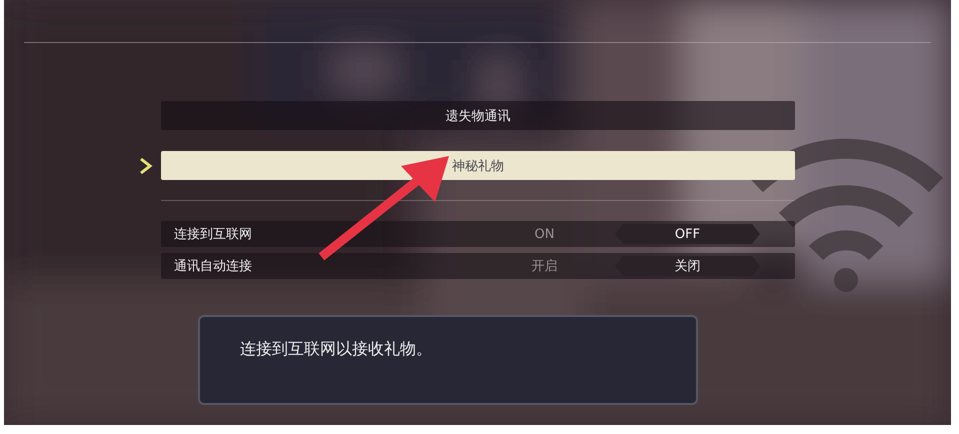  What do you see at coordinates (687, 234) in the screenshot?
I see `option-toggle: OFF` at bounding box center [687, 234].